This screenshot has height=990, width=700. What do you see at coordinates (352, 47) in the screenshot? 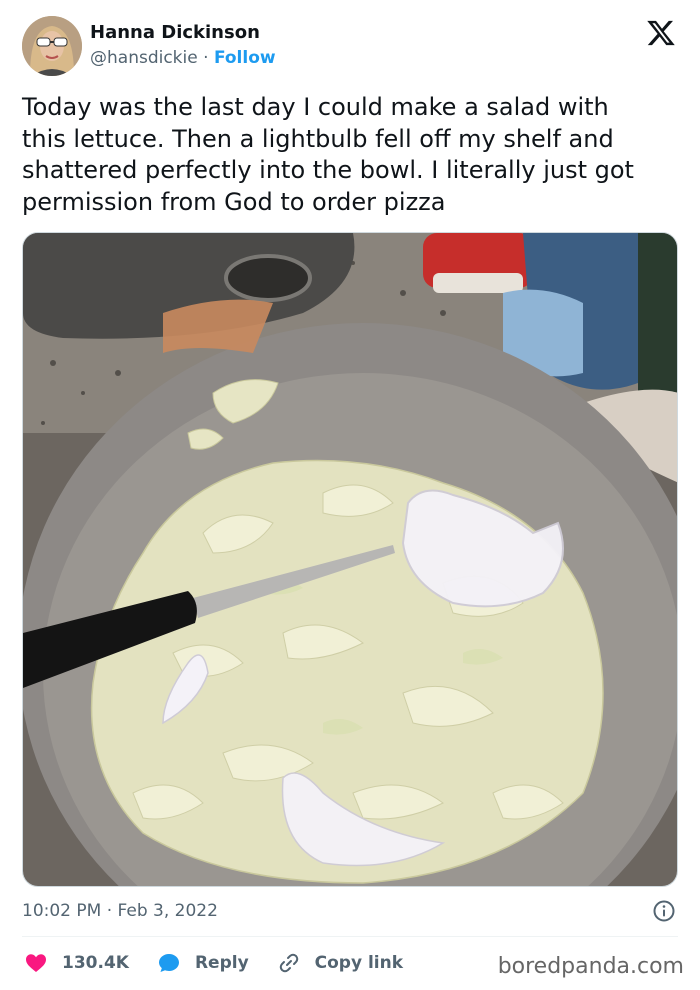
I see `tweet-header: Hanna Dickinson @hansdickie · Follow` at bounding box center [352, 47].